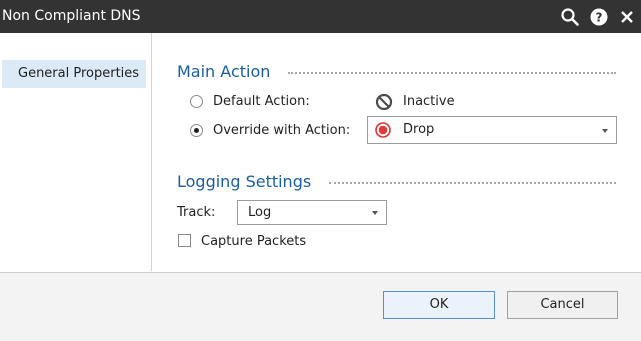 This screenshot has width=641, height=341. I want to click on default-action-value: Inactive, so click(429, 101).